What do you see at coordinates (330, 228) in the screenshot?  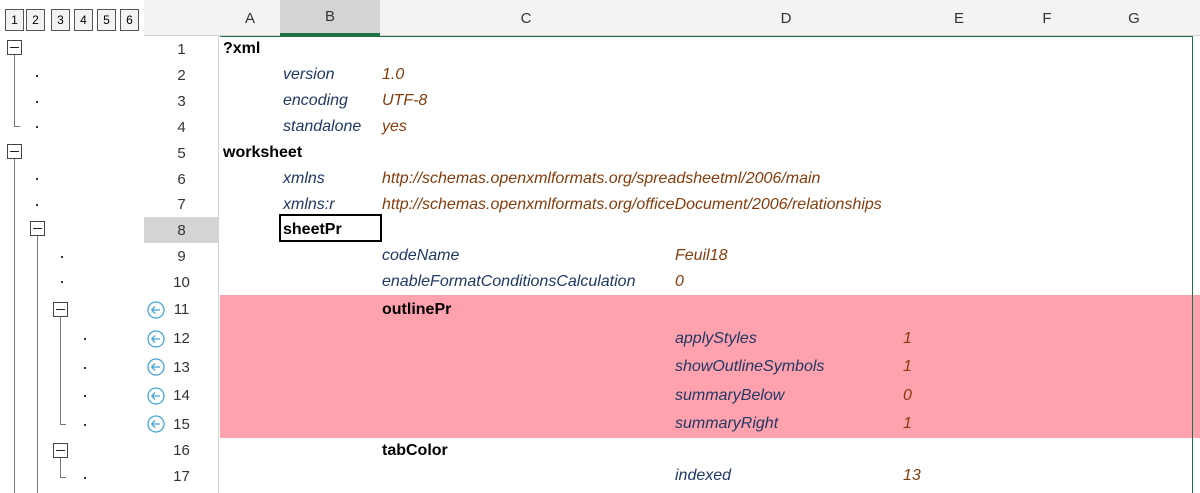 I see `active-cell-cursor` at bounding box center [330, 228].